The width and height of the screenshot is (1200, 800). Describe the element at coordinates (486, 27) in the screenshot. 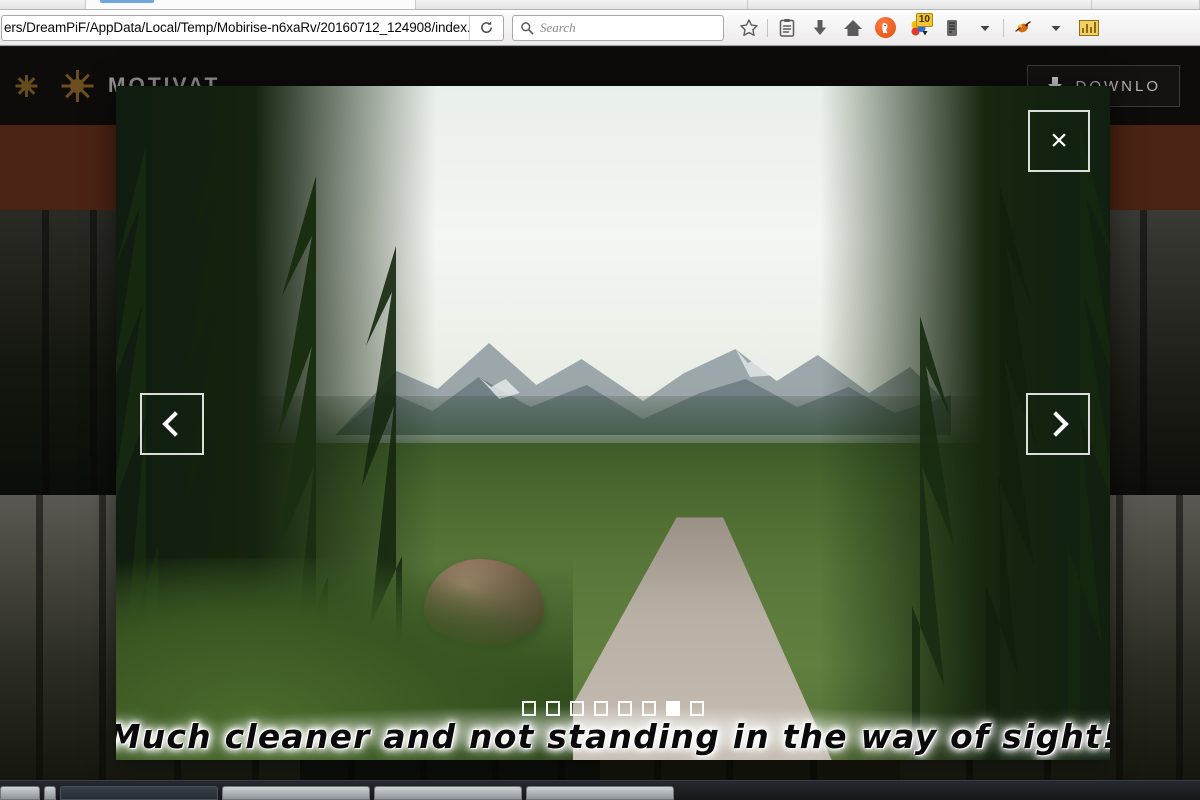

I see `reload-icon` at that location.